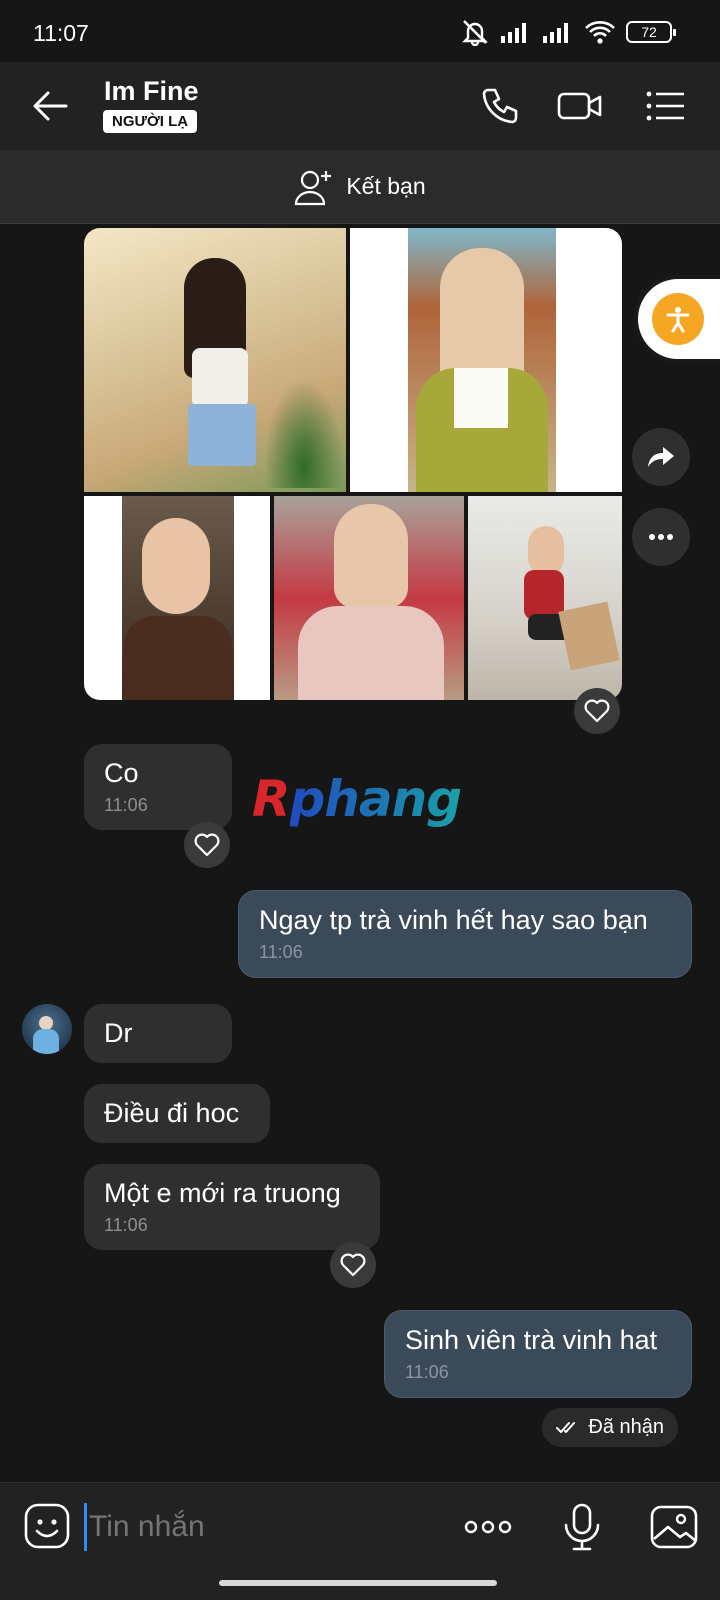 The image size is (720, 1600). What do you see at coordinates (158, 787) in the screenshot?
I see `message-in: Co 11:06` at bounding box center [158, 787].